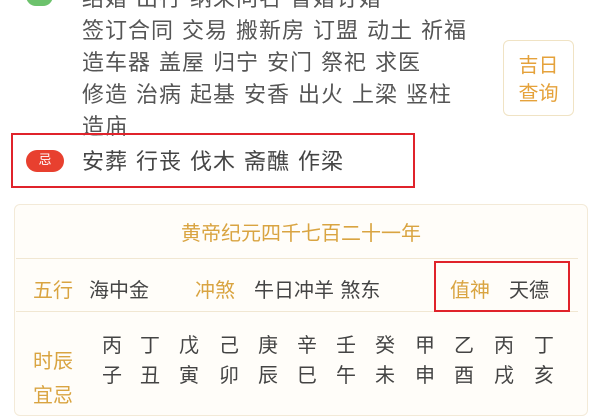  Describe the element at coordinates (189, 360) in the screenshot. I see `shichen-column: 戊寅` at that location.